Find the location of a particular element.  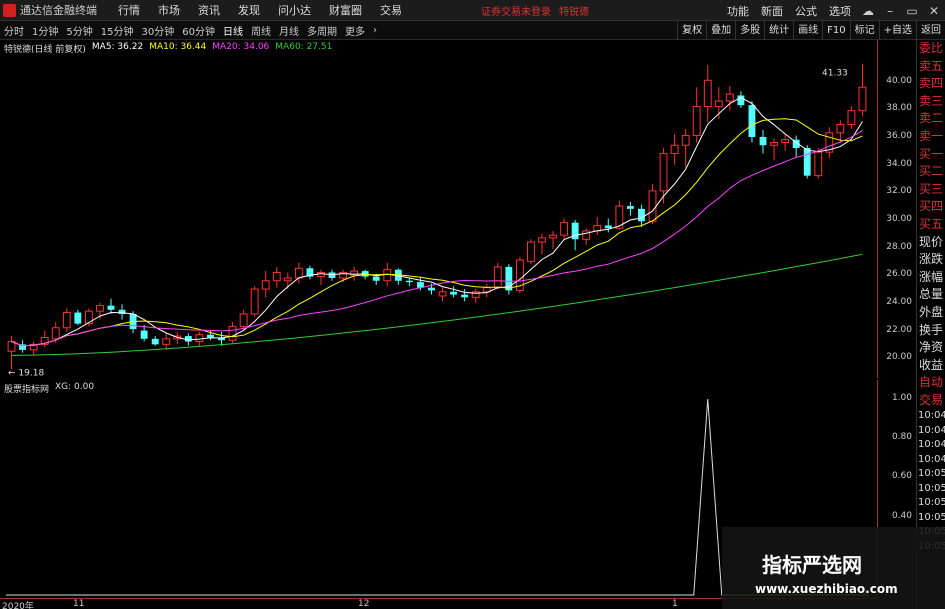

indicator-xg: XG: 0.00 is located at coordinates (75, 387).